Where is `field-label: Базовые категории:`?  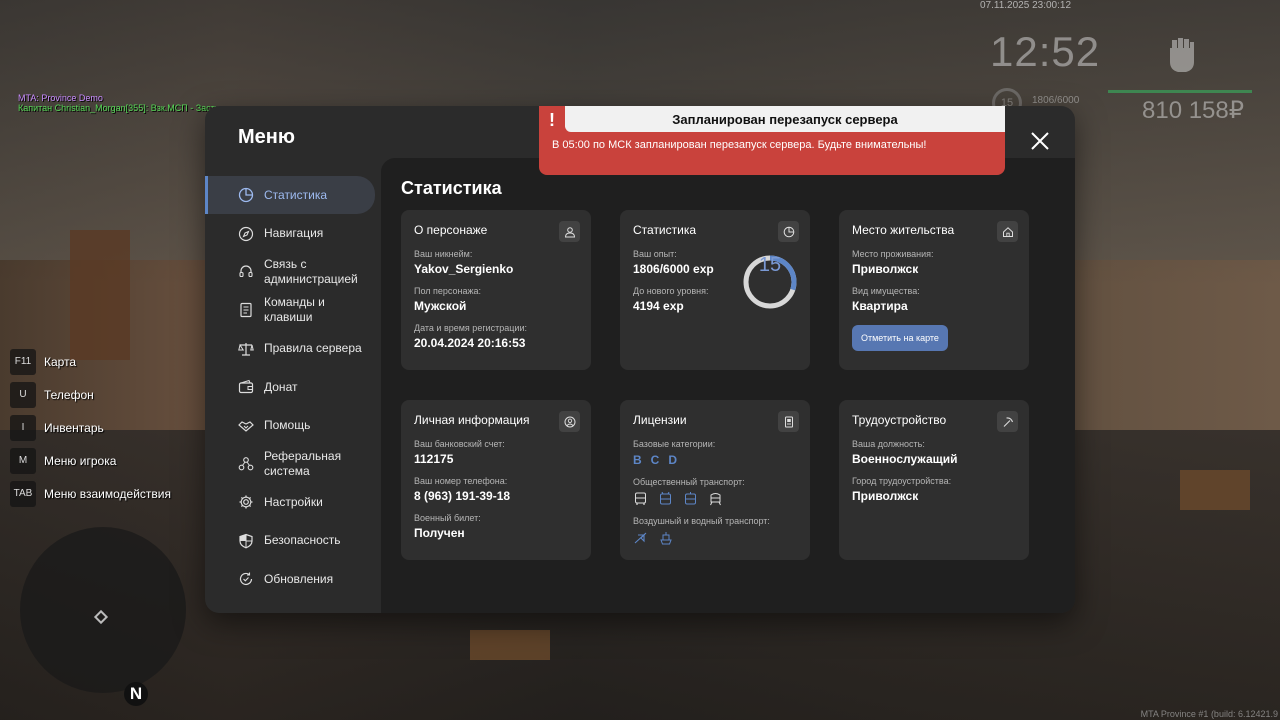
field-label: Базовые категории: is located at coordinates (674, 444).